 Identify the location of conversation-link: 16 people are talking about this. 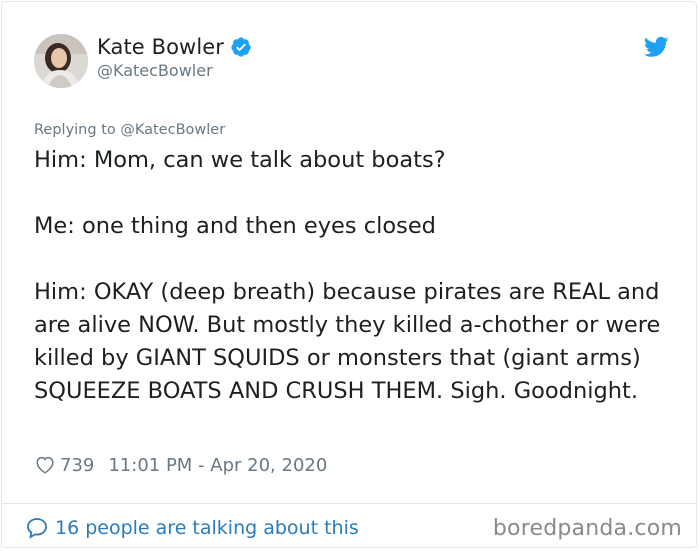
(192, 528).